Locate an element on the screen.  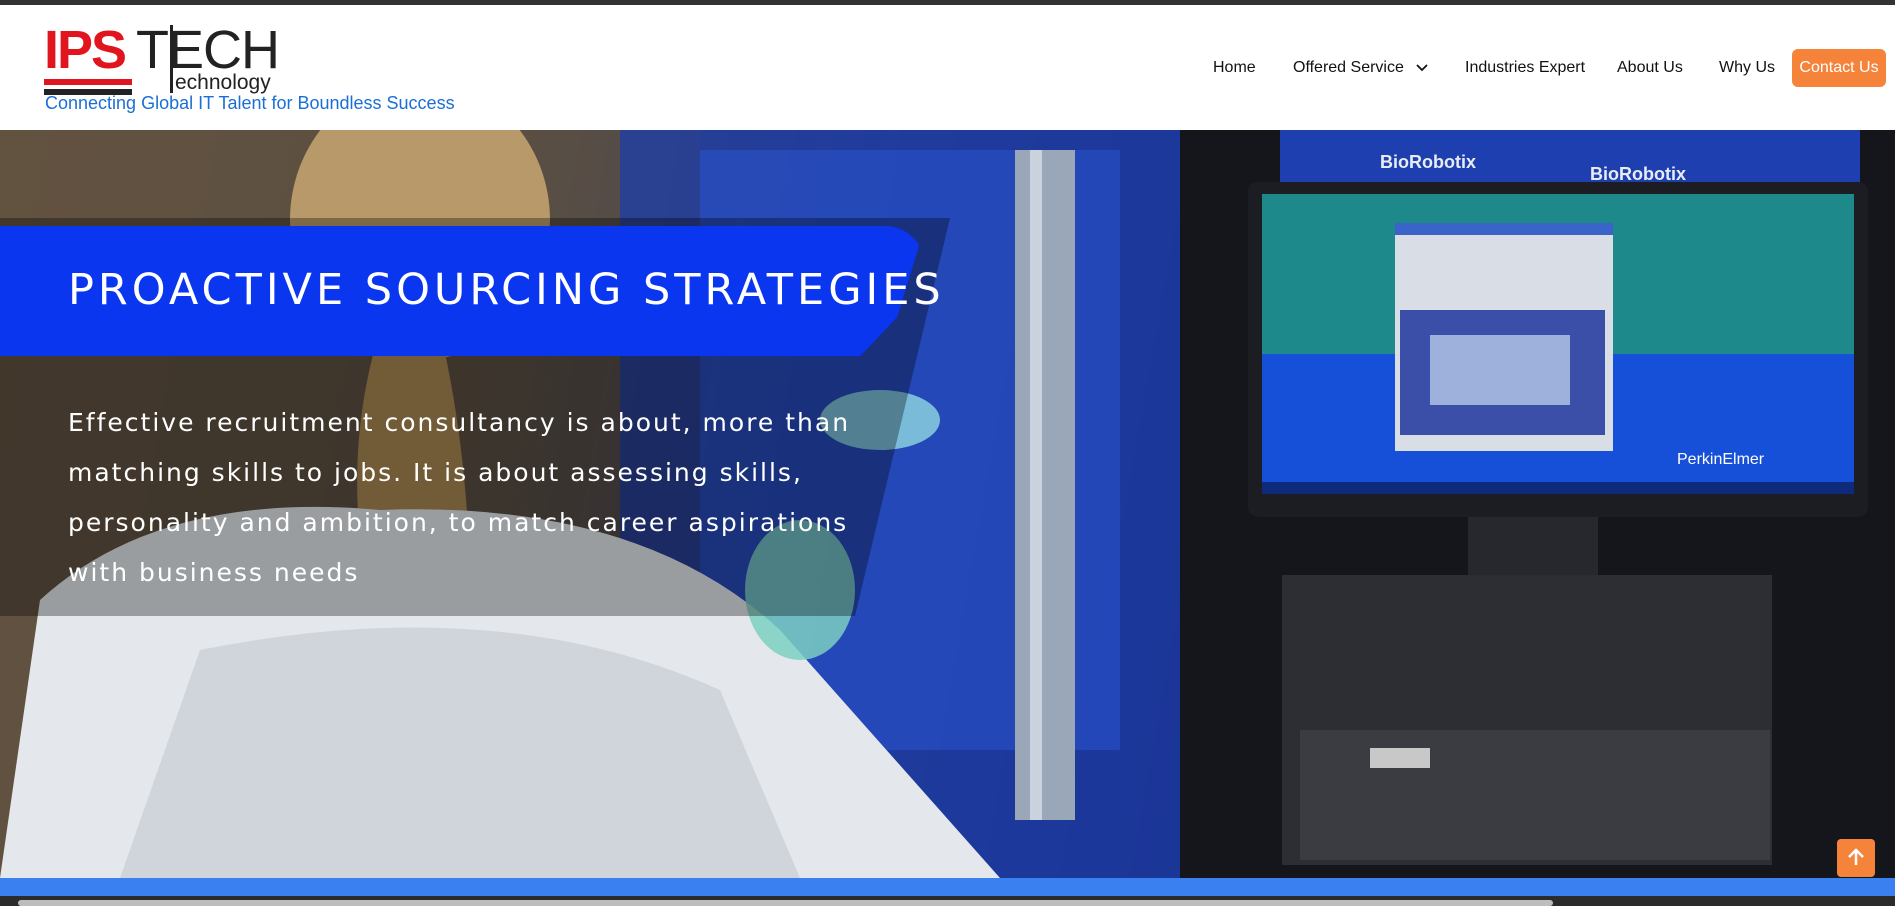
scroll-to-top-button is located at coordinates (1856, 858).